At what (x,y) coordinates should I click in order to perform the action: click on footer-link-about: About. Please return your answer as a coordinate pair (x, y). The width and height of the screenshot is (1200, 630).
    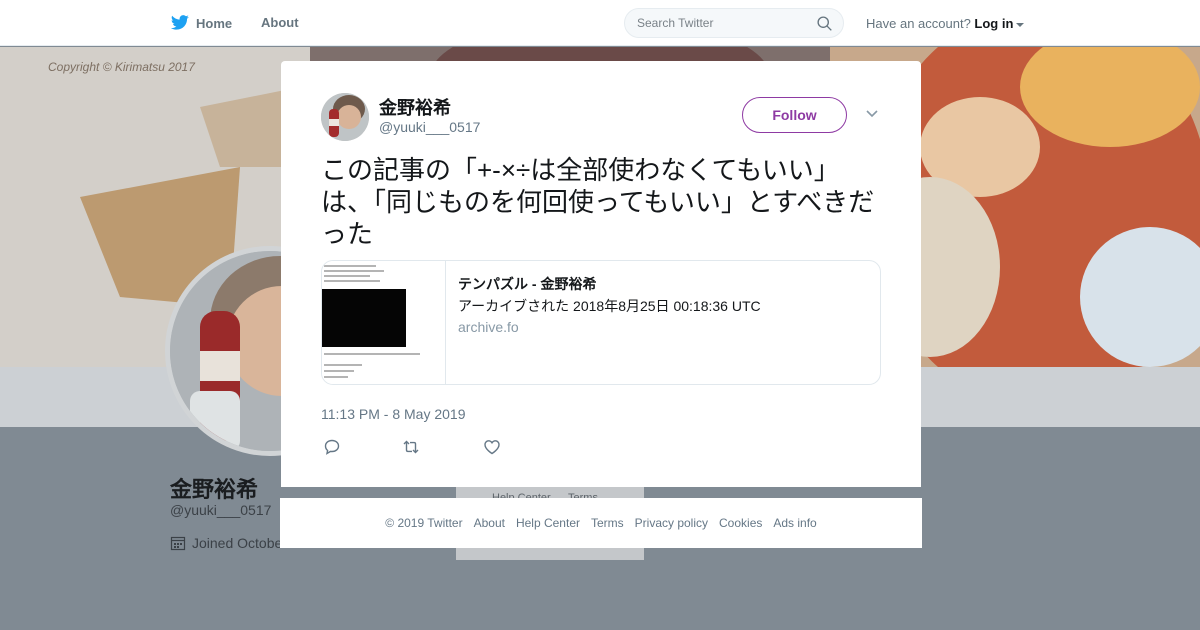
    Looking at the image, I should click on (489, 523).